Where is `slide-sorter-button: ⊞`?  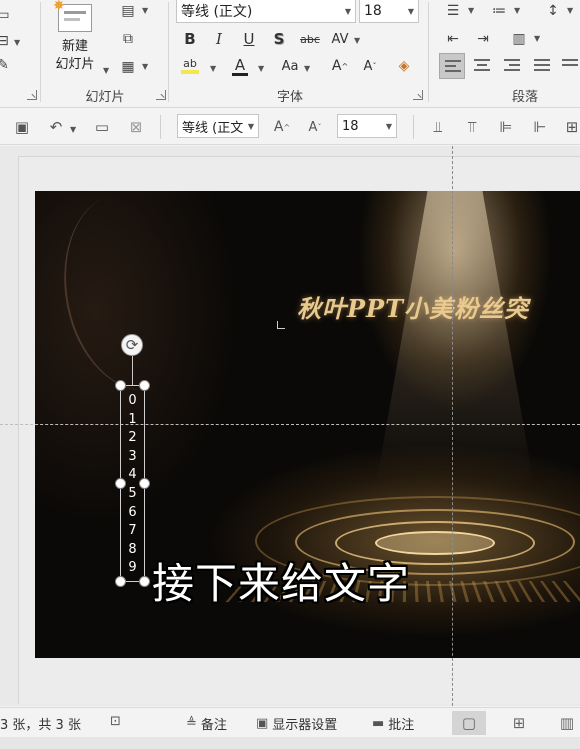 slide-sorter-button: ⊞ is located at coordinates (519, 723).